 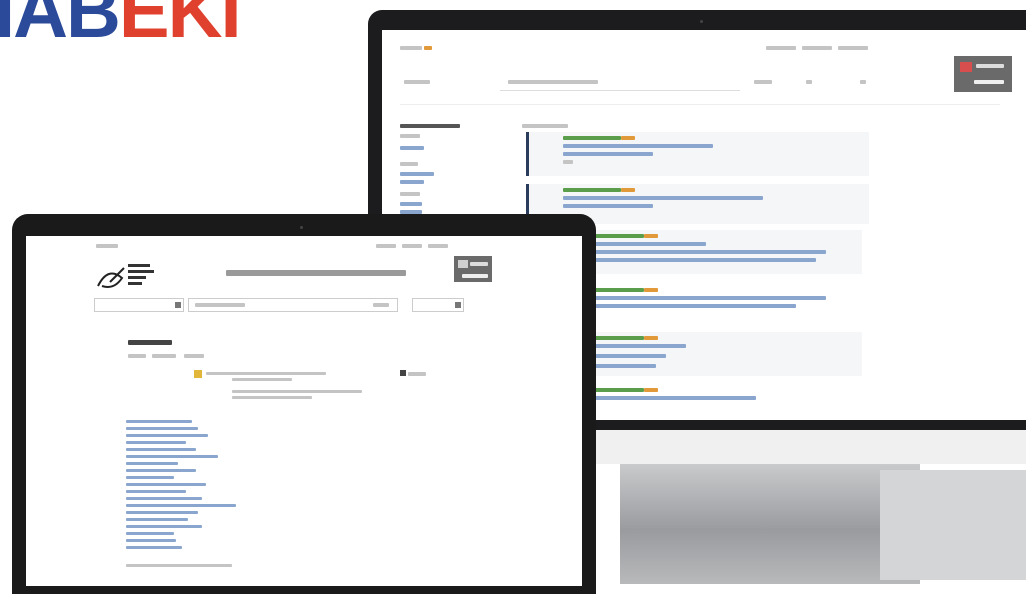 What do you see at coordinates (150, 342) in the screenshot?
I see `laptop-section-title` at bounding box center [150, 342].